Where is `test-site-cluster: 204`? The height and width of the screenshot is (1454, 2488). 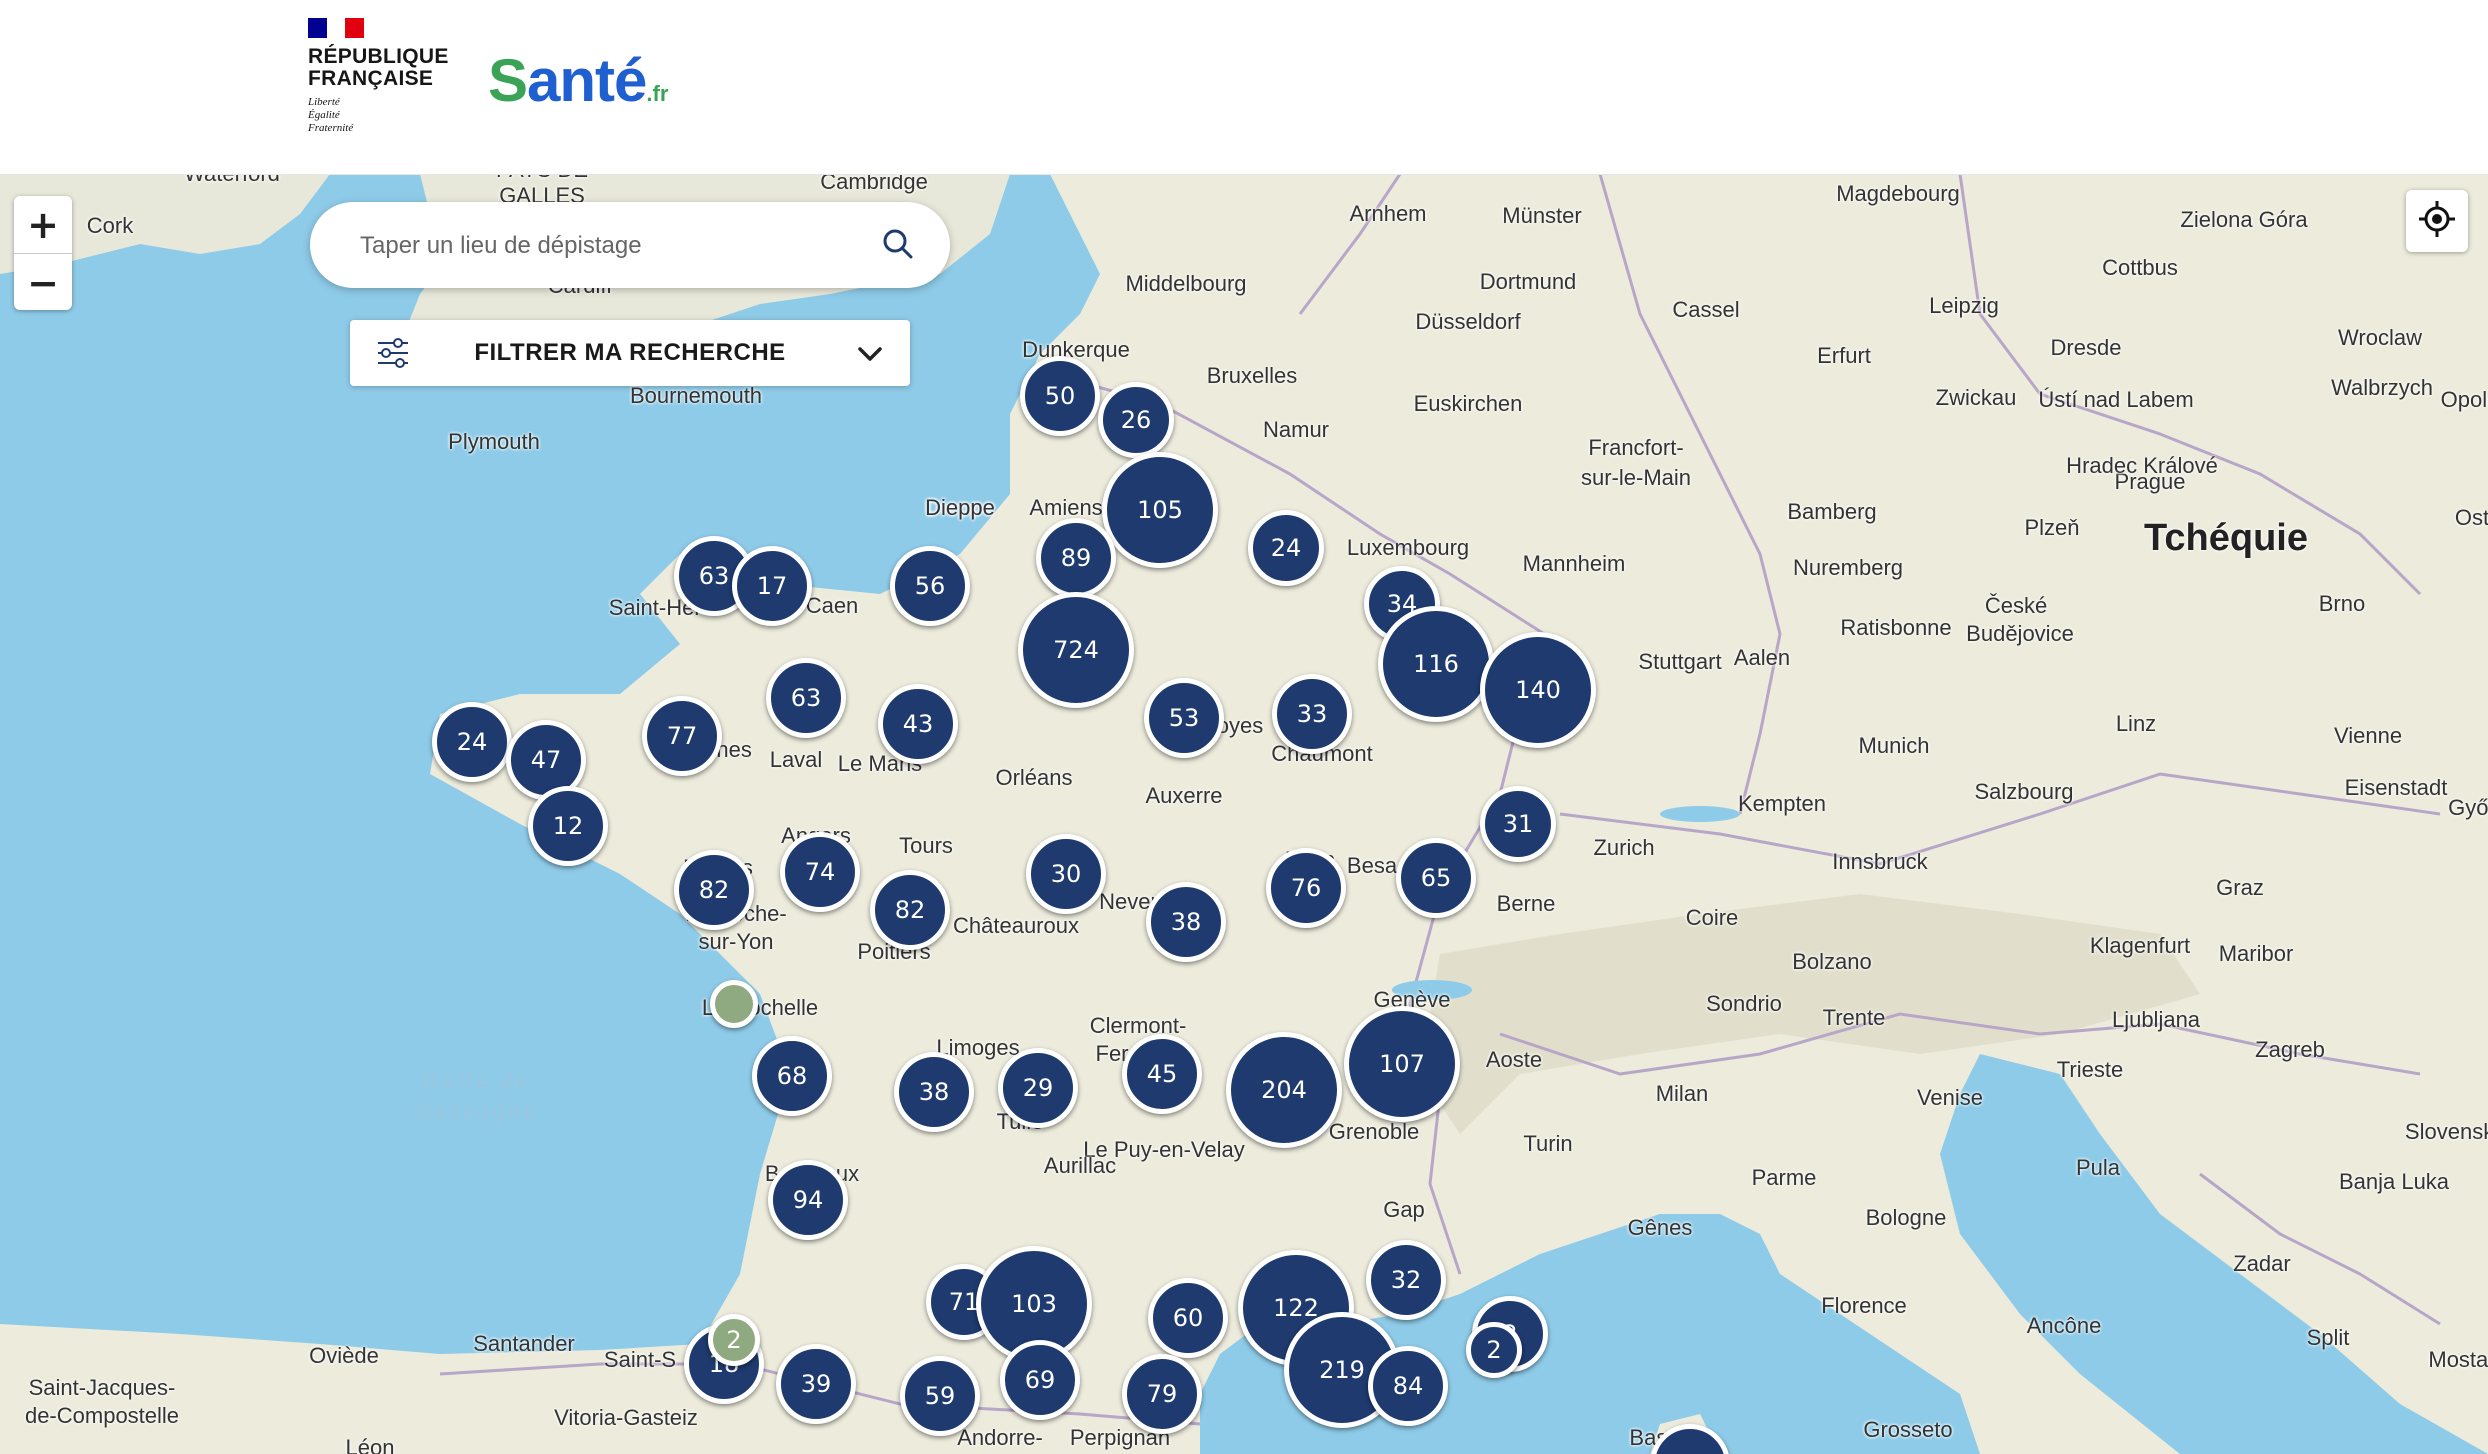 test-site-cluster: 204 is located at coordinates (1284, 1090).